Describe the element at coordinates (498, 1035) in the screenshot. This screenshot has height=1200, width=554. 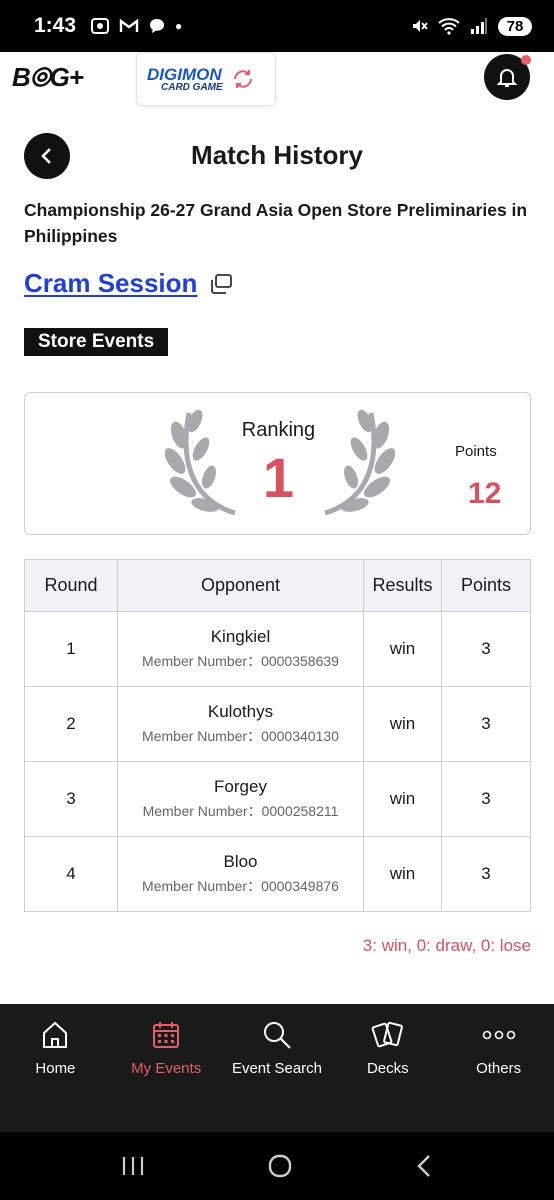
I see `more-icon` at that location.